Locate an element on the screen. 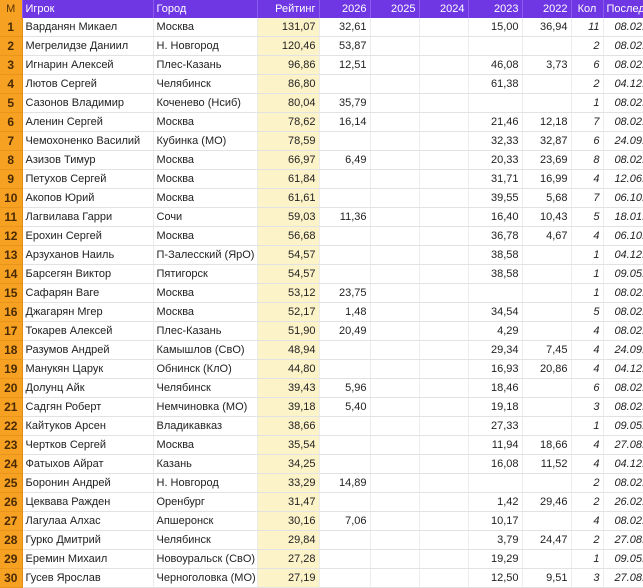 This screenshot has height=588, width=643. city-name: Черноголовка (МО) is located at coordinates (205, 578).